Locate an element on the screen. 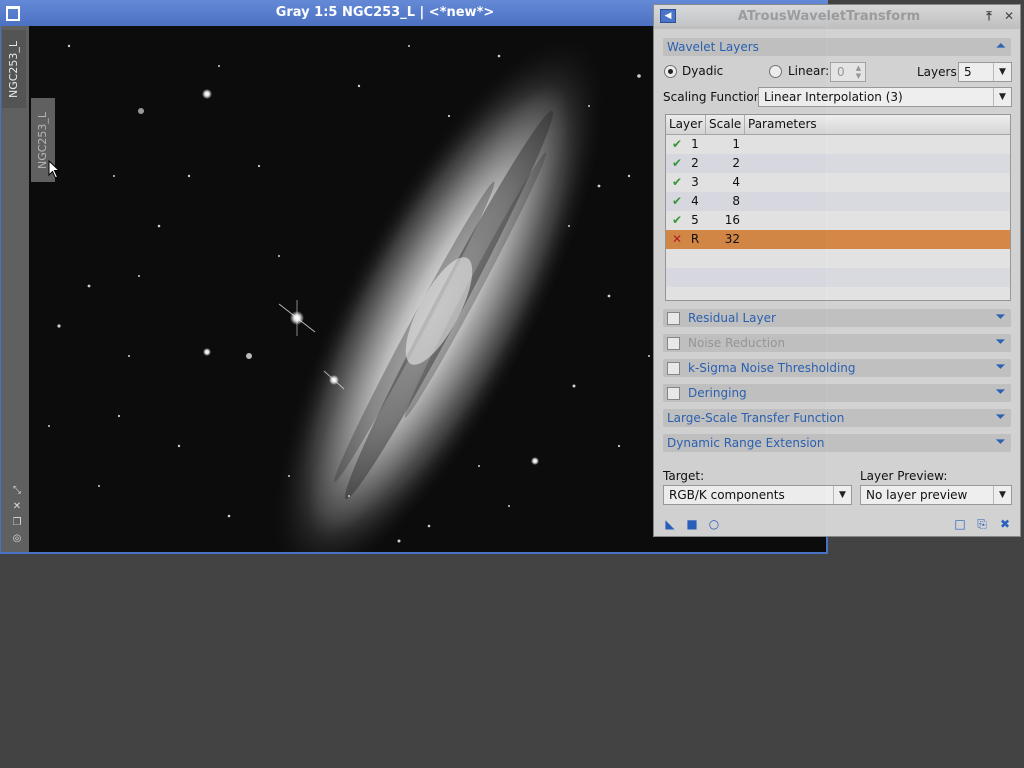  cell-scale: 16 is located at coordinates (732, 220).